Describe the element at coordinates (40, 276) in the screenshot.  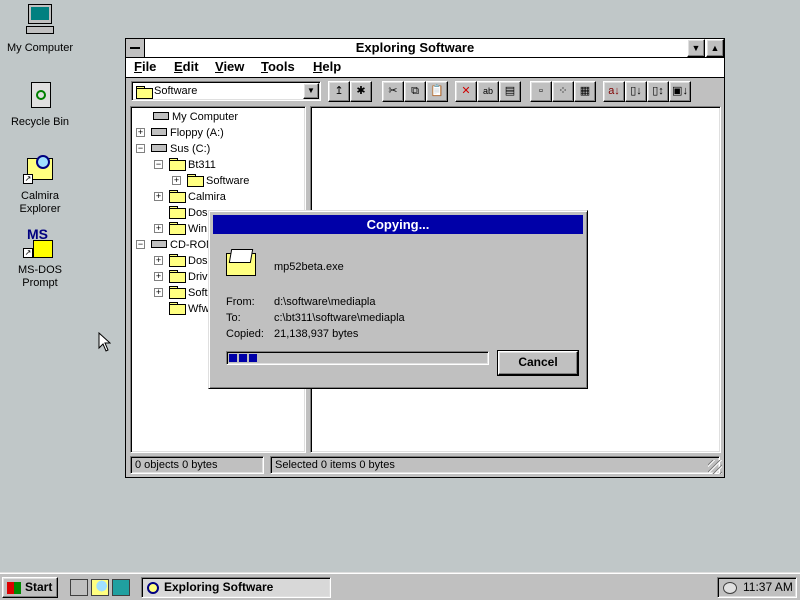
I see `desktop-icon-label: MS-DOS Prompt` at that location.